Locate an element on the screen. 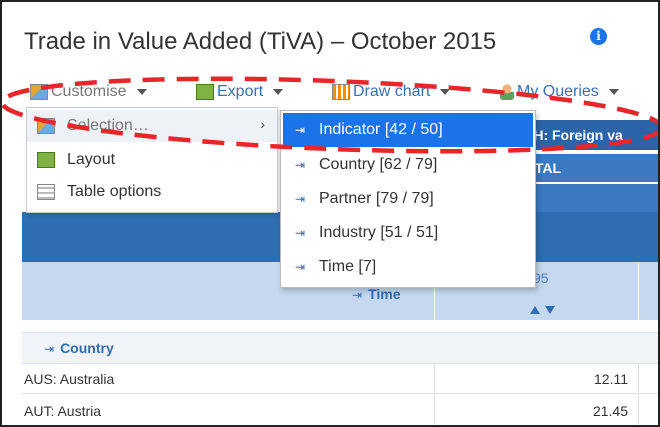  chart-icon is located at coordinates (341, 92).